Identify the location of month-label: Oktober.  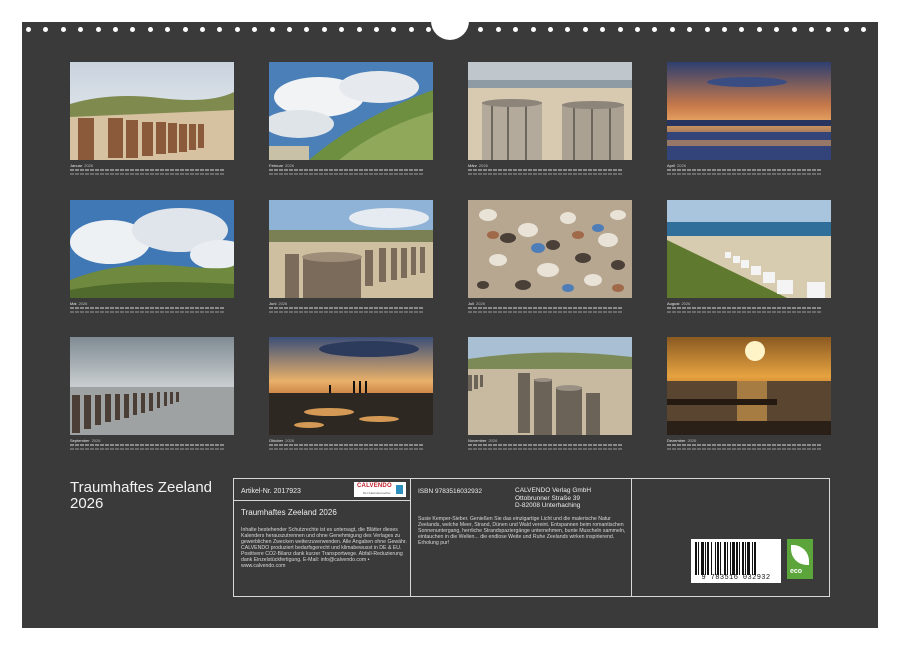
(276, 440).